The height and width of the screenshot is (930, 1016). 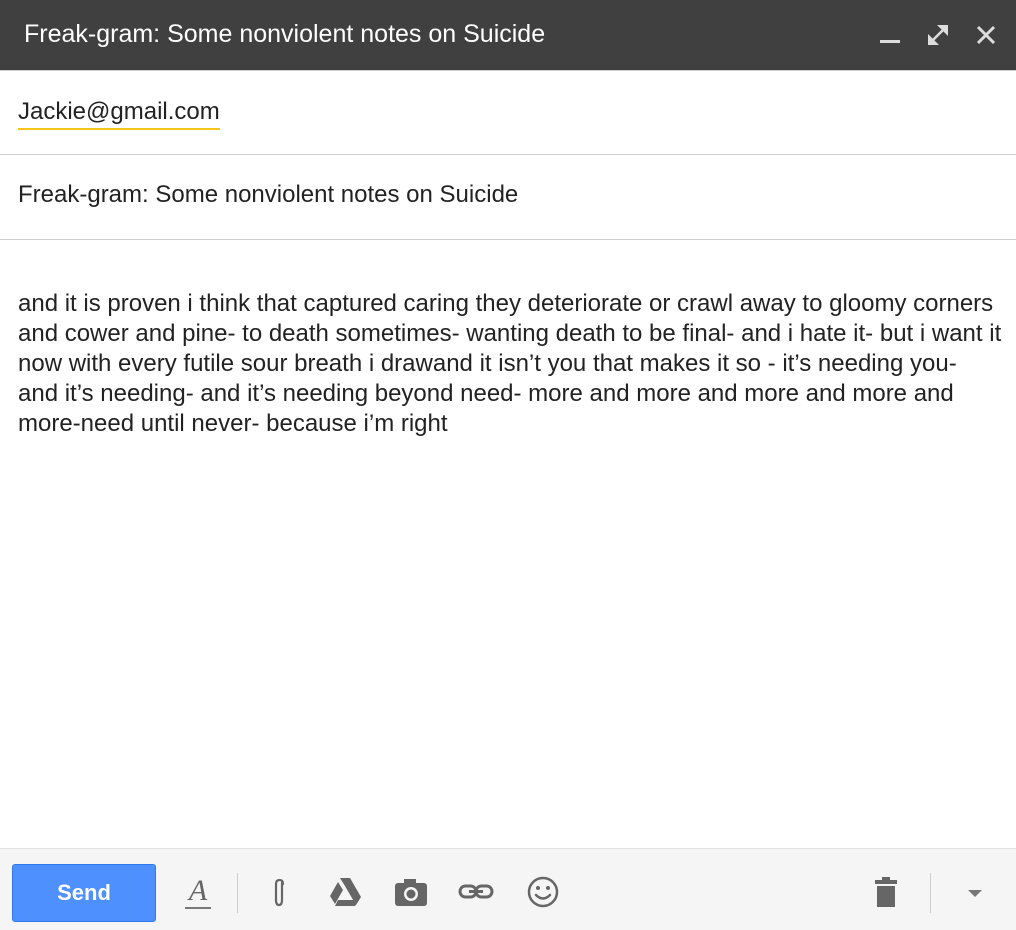 I want to click on recipient-chip: Jackie@gmail.com, so click(x=119, y=114).